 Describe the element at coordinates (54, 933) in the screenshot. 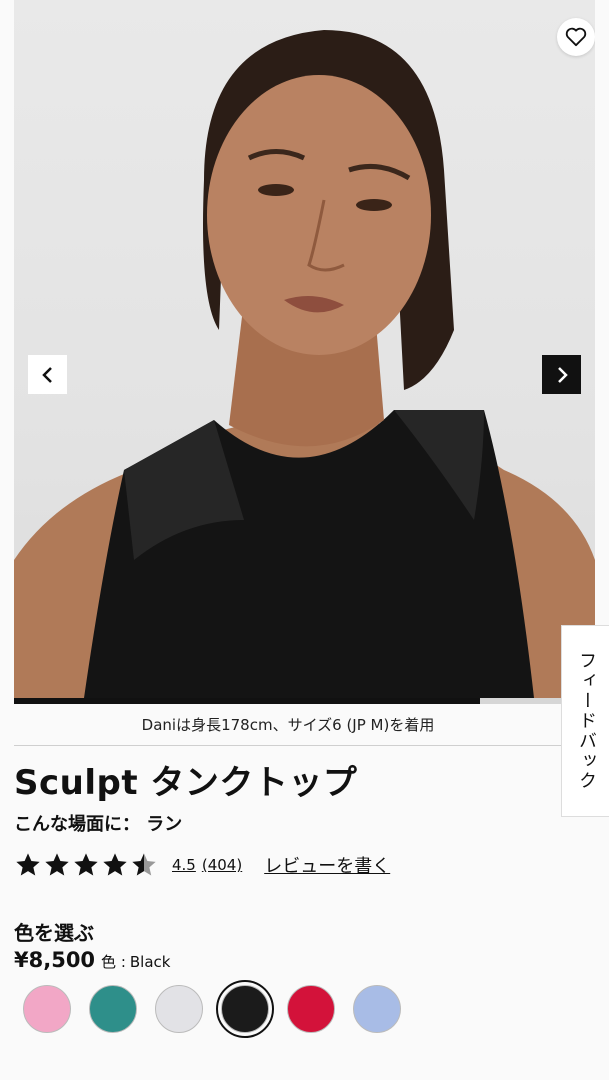

I see `color-section-label: 色を選ぶ` at that location.